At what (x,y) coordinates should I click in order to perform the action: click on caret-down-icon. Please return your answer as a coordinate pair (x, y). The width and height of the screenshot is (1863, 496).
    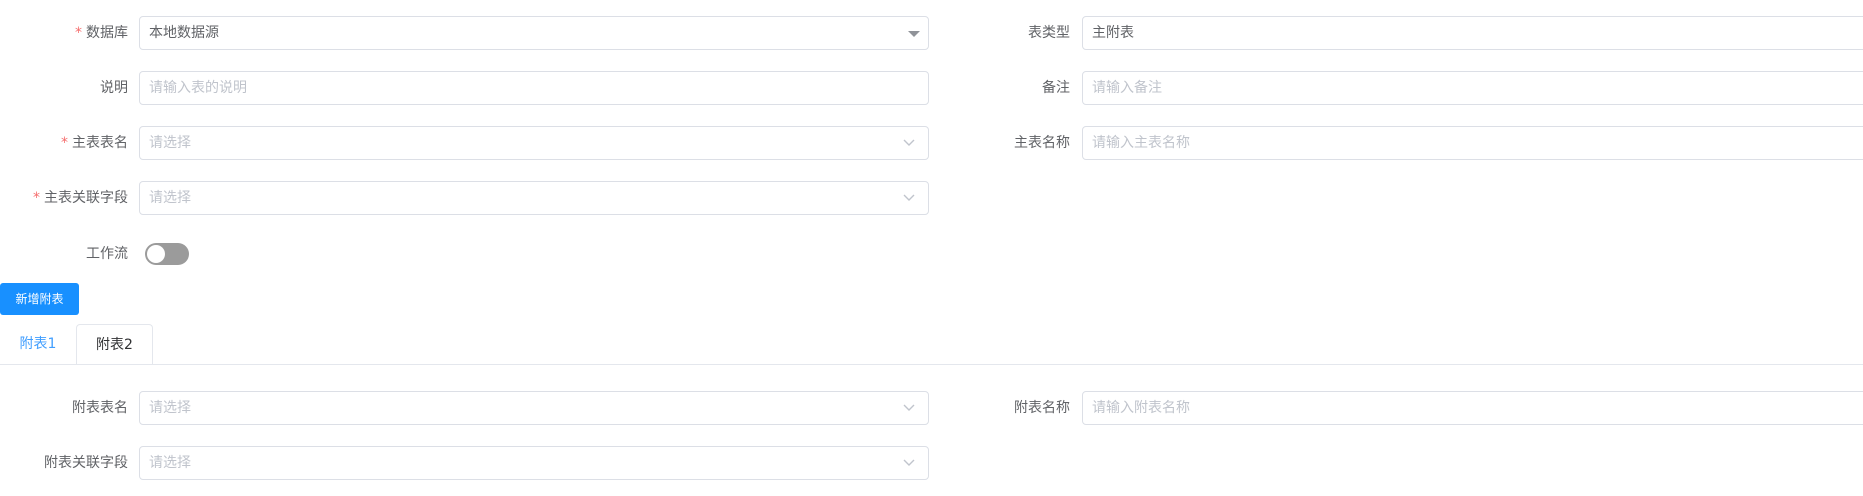
    Looking at the image, I should click on (914, 34).